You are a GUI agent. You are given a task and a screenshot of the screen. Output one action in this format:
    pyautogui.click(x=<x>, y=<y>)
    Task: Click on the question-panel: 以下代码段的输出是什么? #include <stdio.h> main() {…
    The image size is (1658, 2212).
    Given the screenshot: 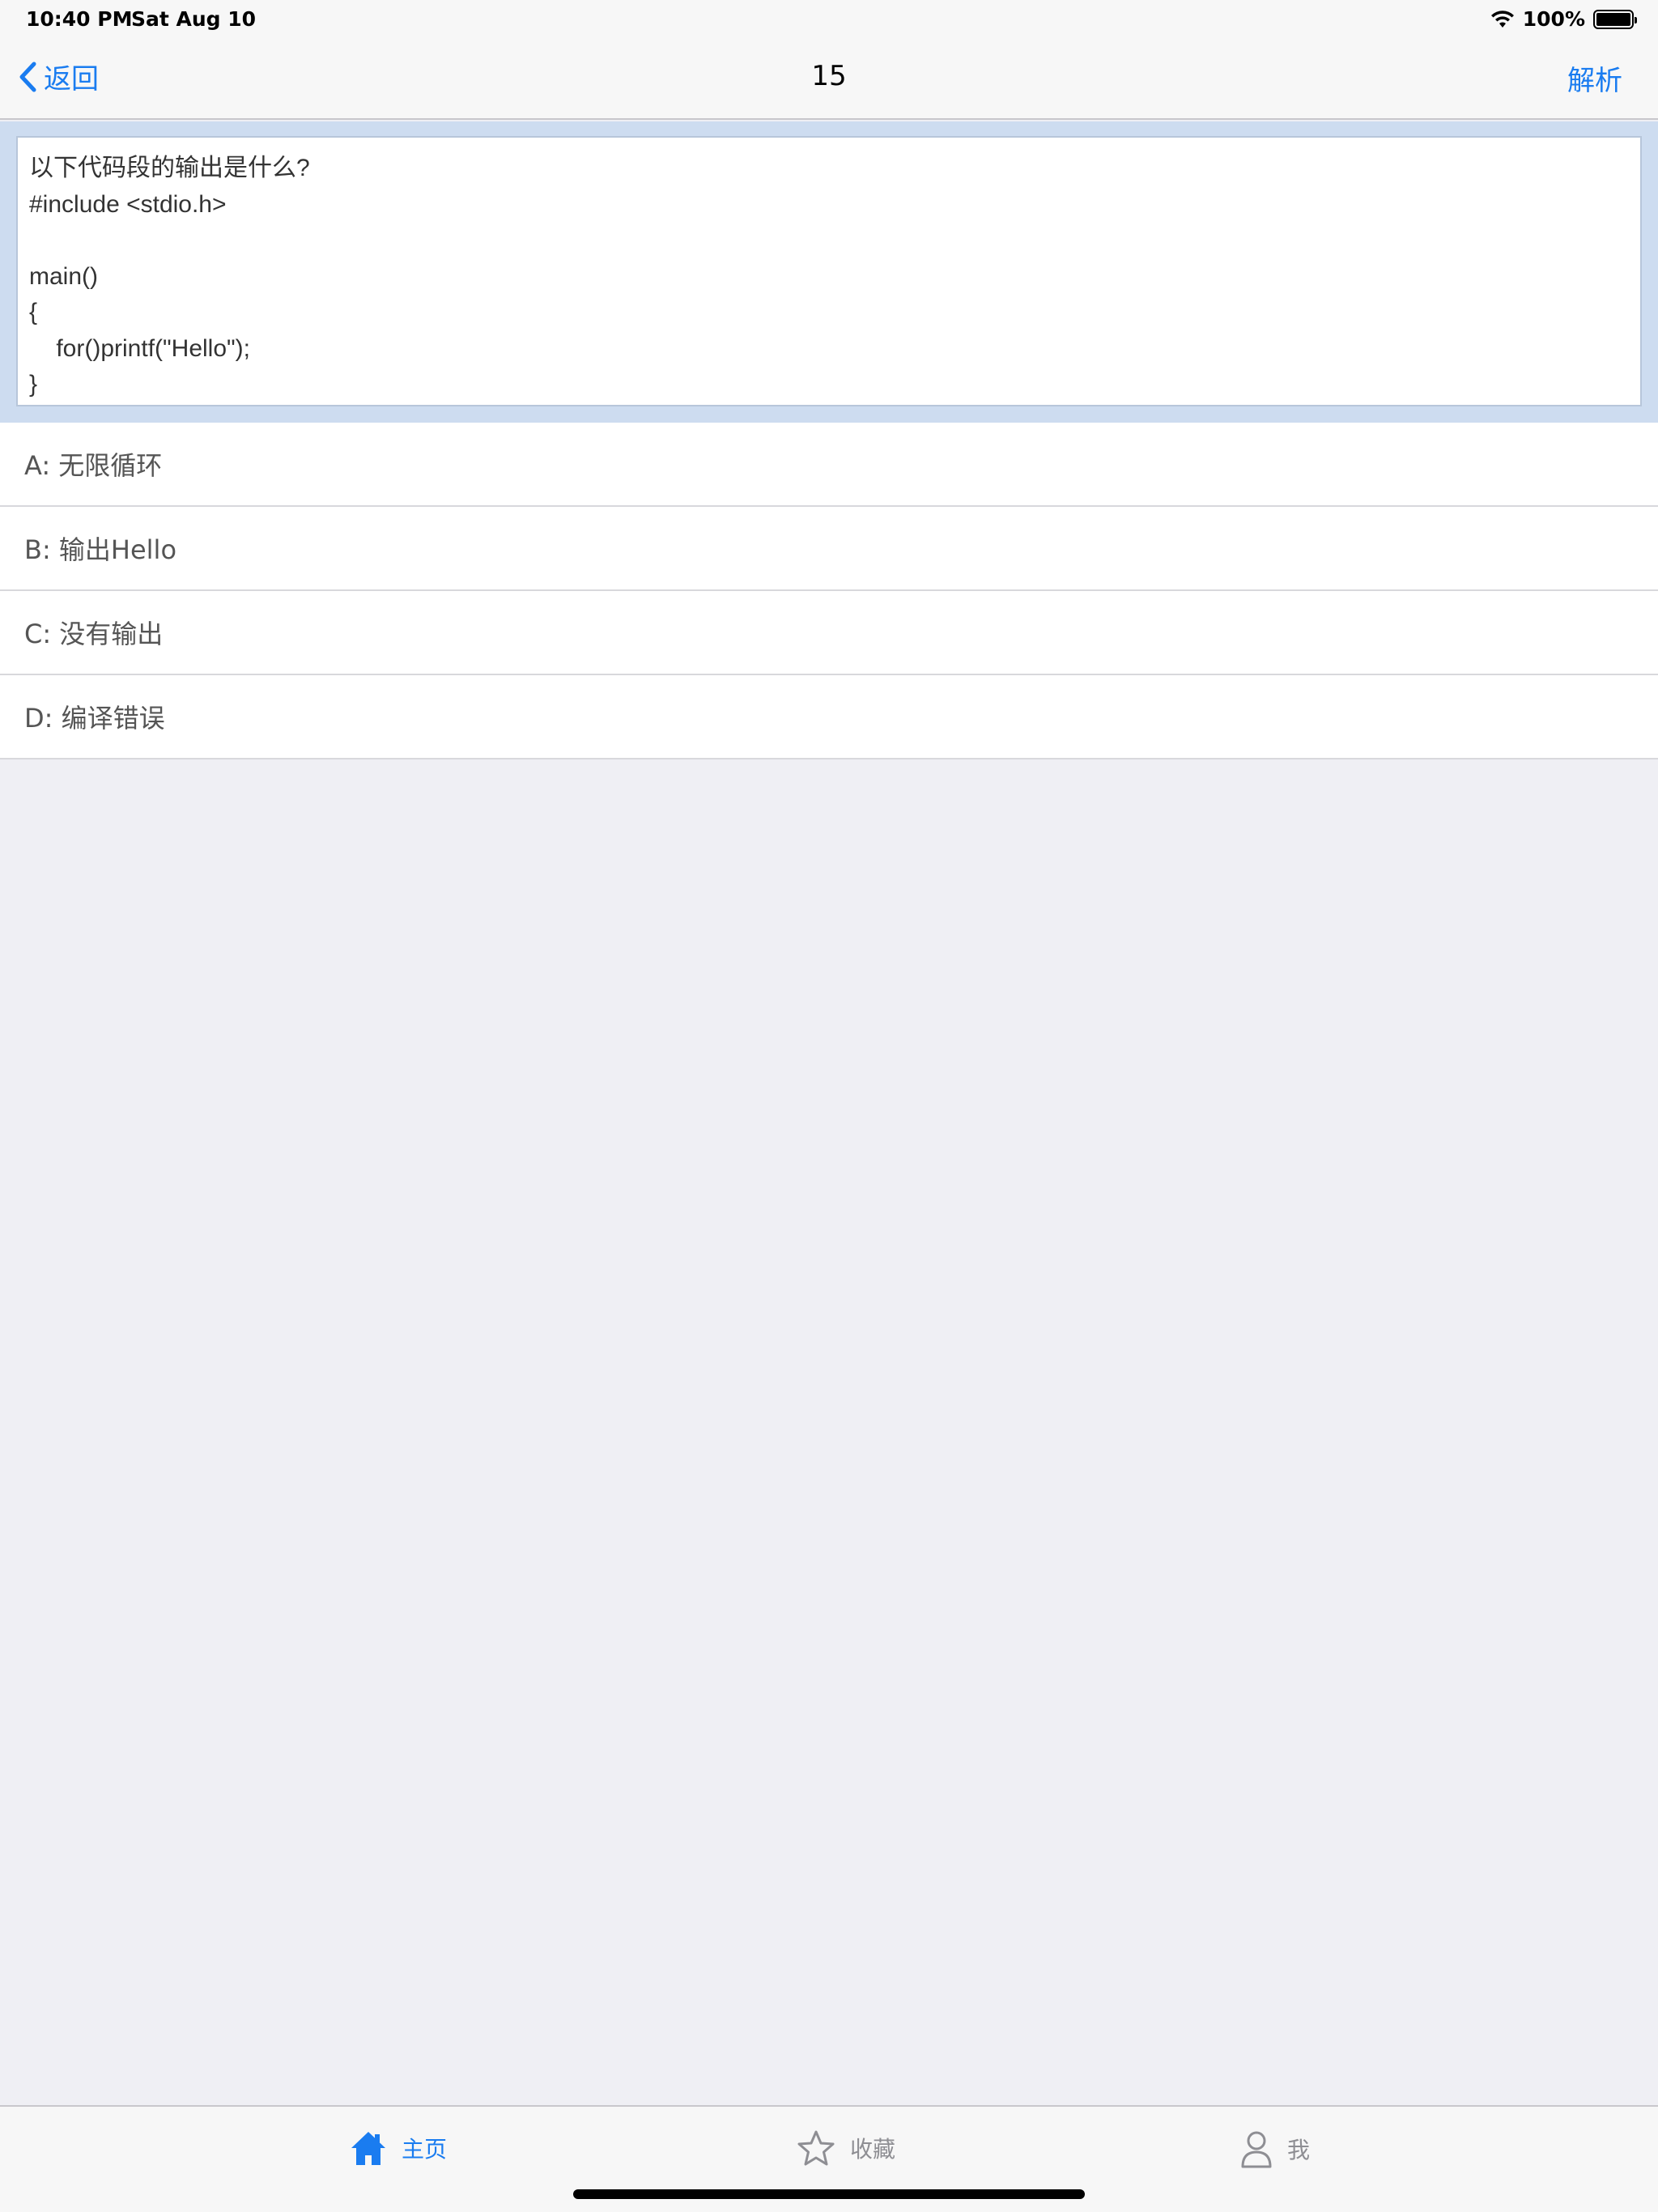 What is the action you would take?
    pyautogui.click(x=829, y=272)
    